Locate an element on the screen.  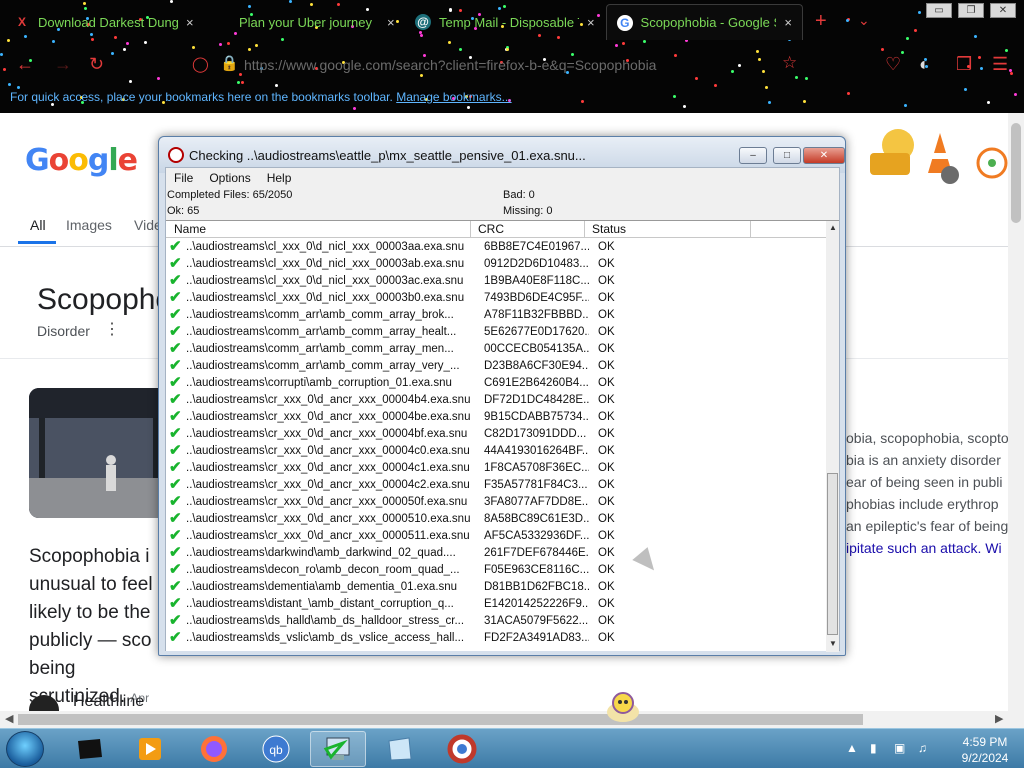
tab-images: Images is located at coordinates (89, 225).